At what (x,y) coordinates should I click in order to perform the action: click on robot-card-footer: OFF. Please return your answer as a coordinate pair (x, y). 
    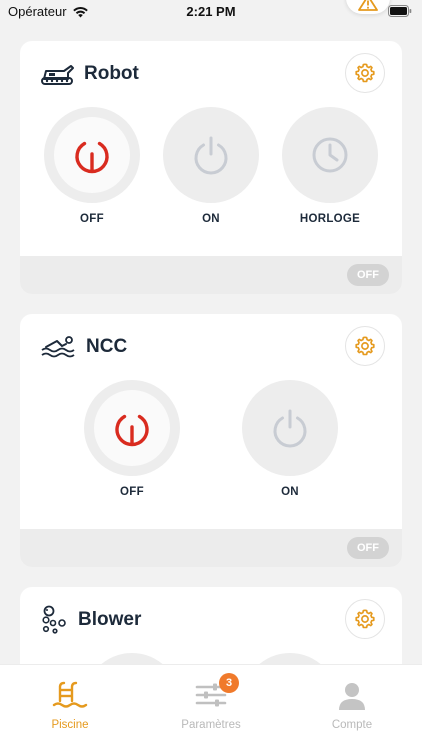
    Looking at the image, I should click on (211, 275).